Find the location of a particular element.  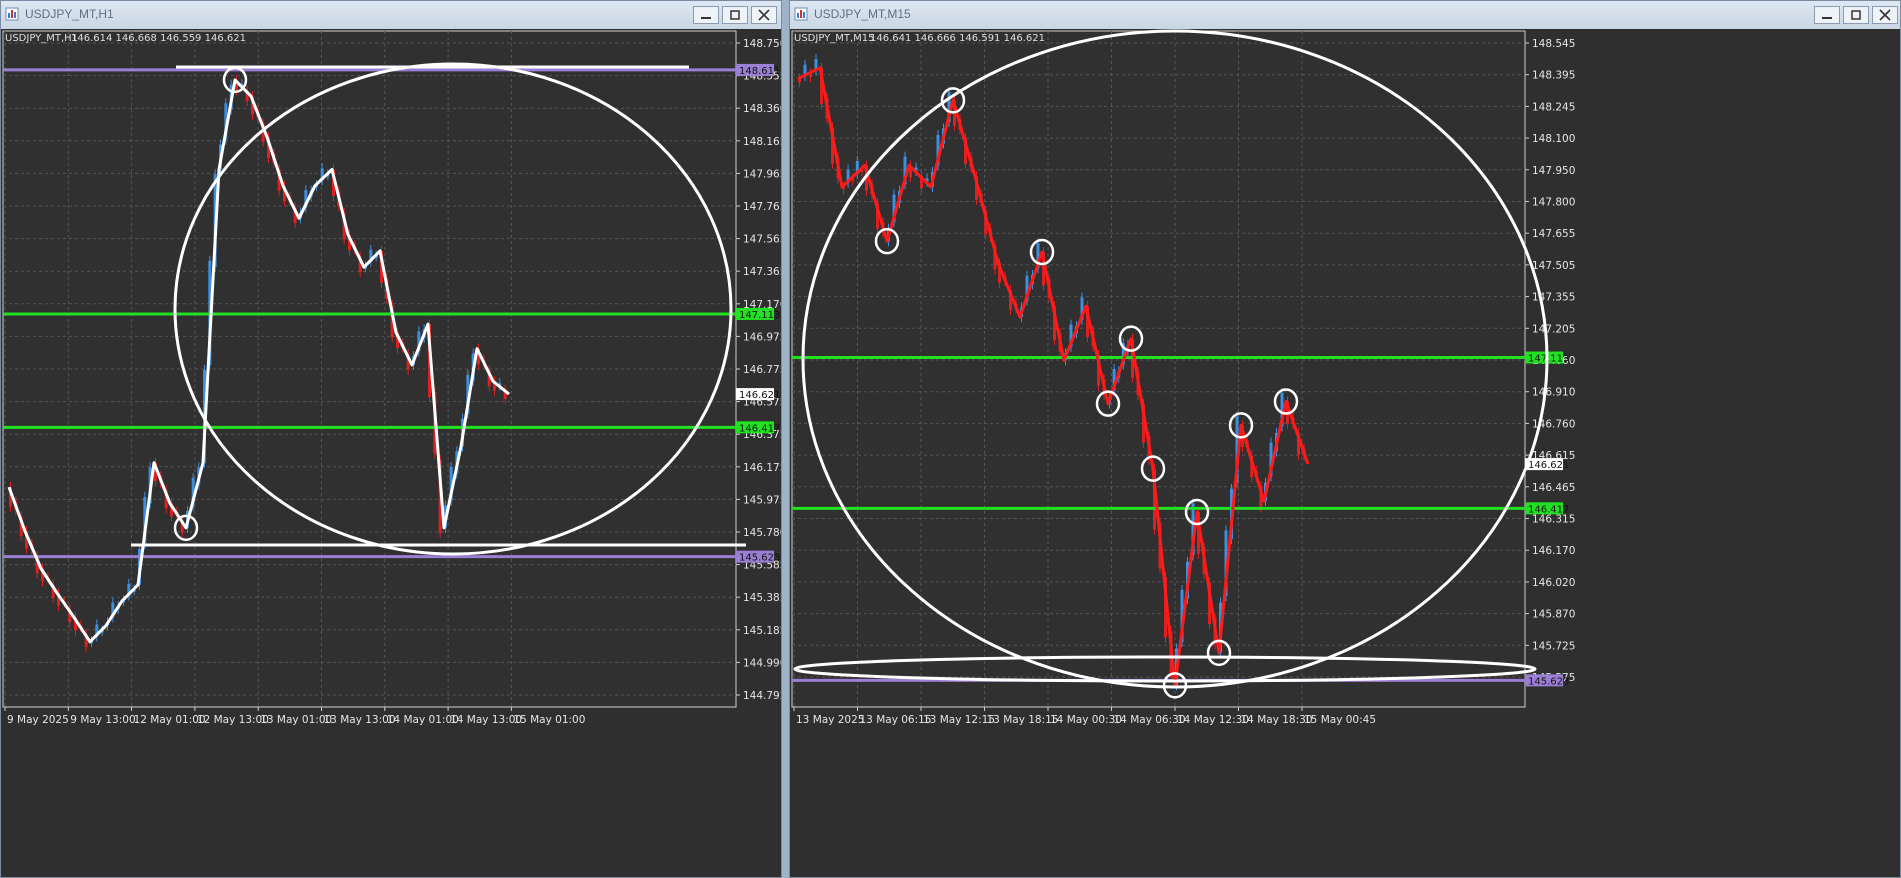

time-tick-label: 13 May 18:15 is located at coordinates (1023, 720).